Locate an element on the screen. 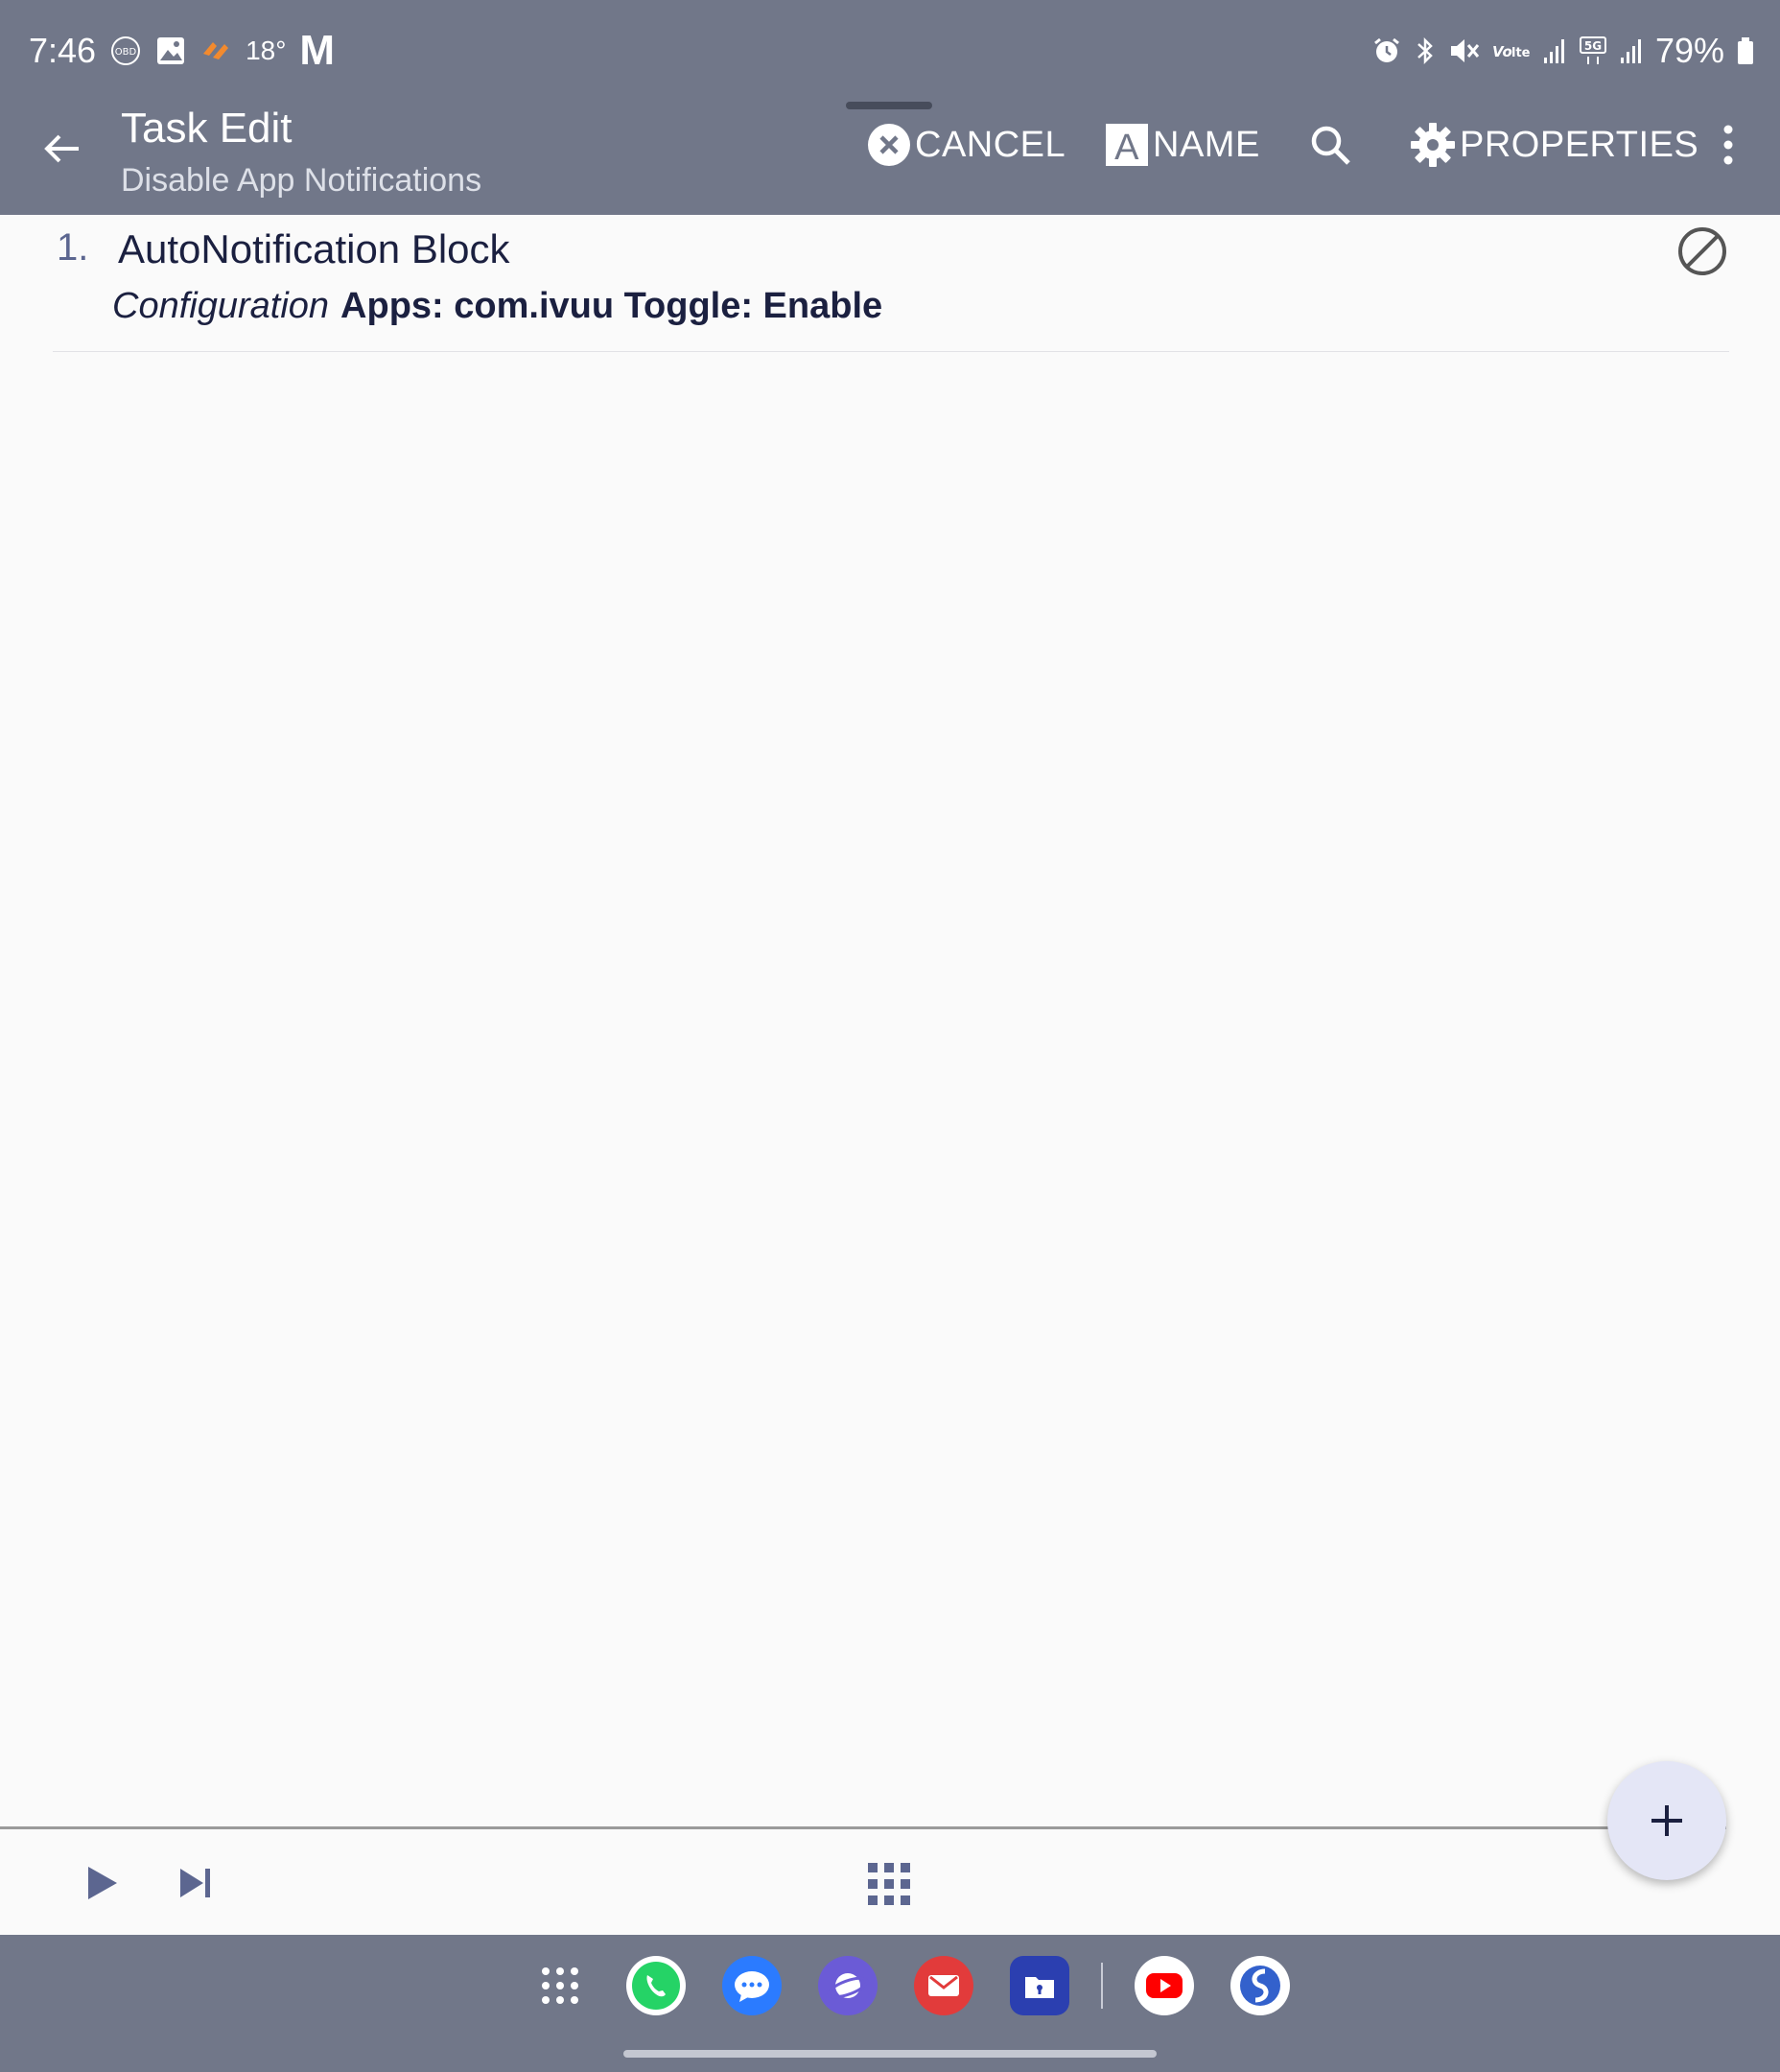 The height and width of the screenshot is (2072, 1780). search-button is located at coordinates (1330, 145).